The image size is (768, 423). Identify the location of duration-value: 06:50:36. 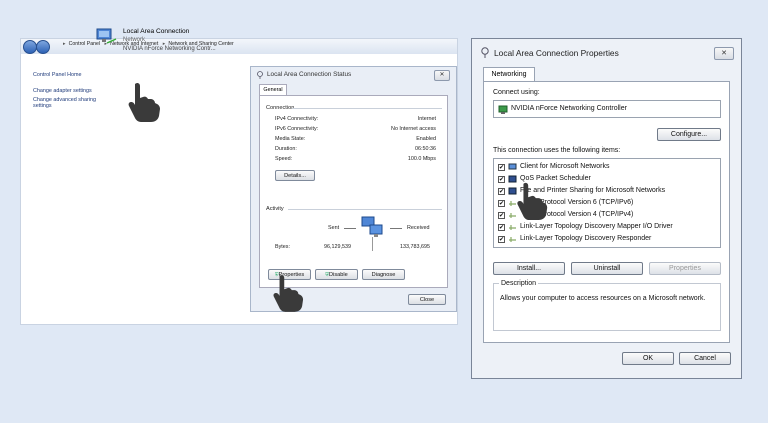
(425, 149).